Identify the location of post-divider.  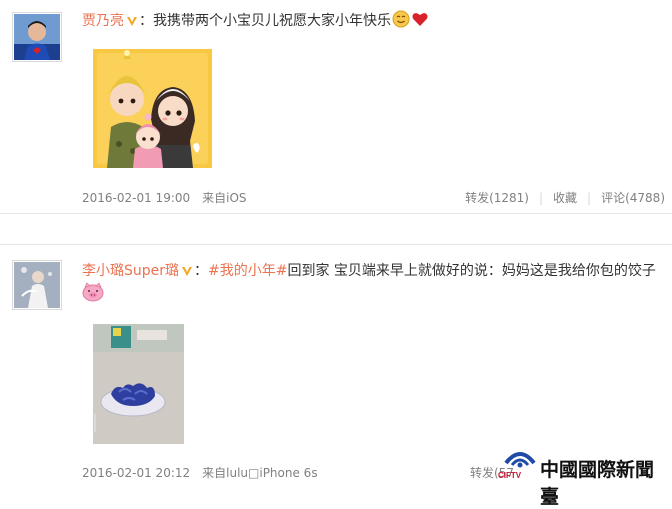
(336, 213).